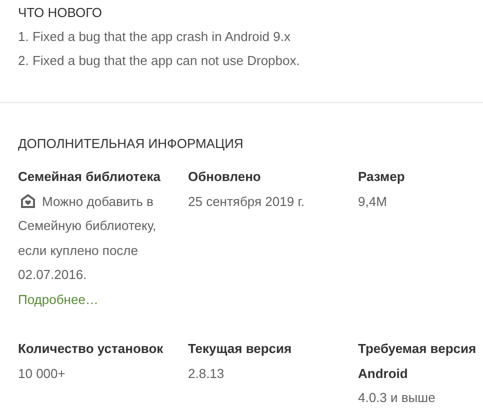 The width and height of the screenshot is (483, 411). I want to click on info-label: Обновлено, so click(225, 177).